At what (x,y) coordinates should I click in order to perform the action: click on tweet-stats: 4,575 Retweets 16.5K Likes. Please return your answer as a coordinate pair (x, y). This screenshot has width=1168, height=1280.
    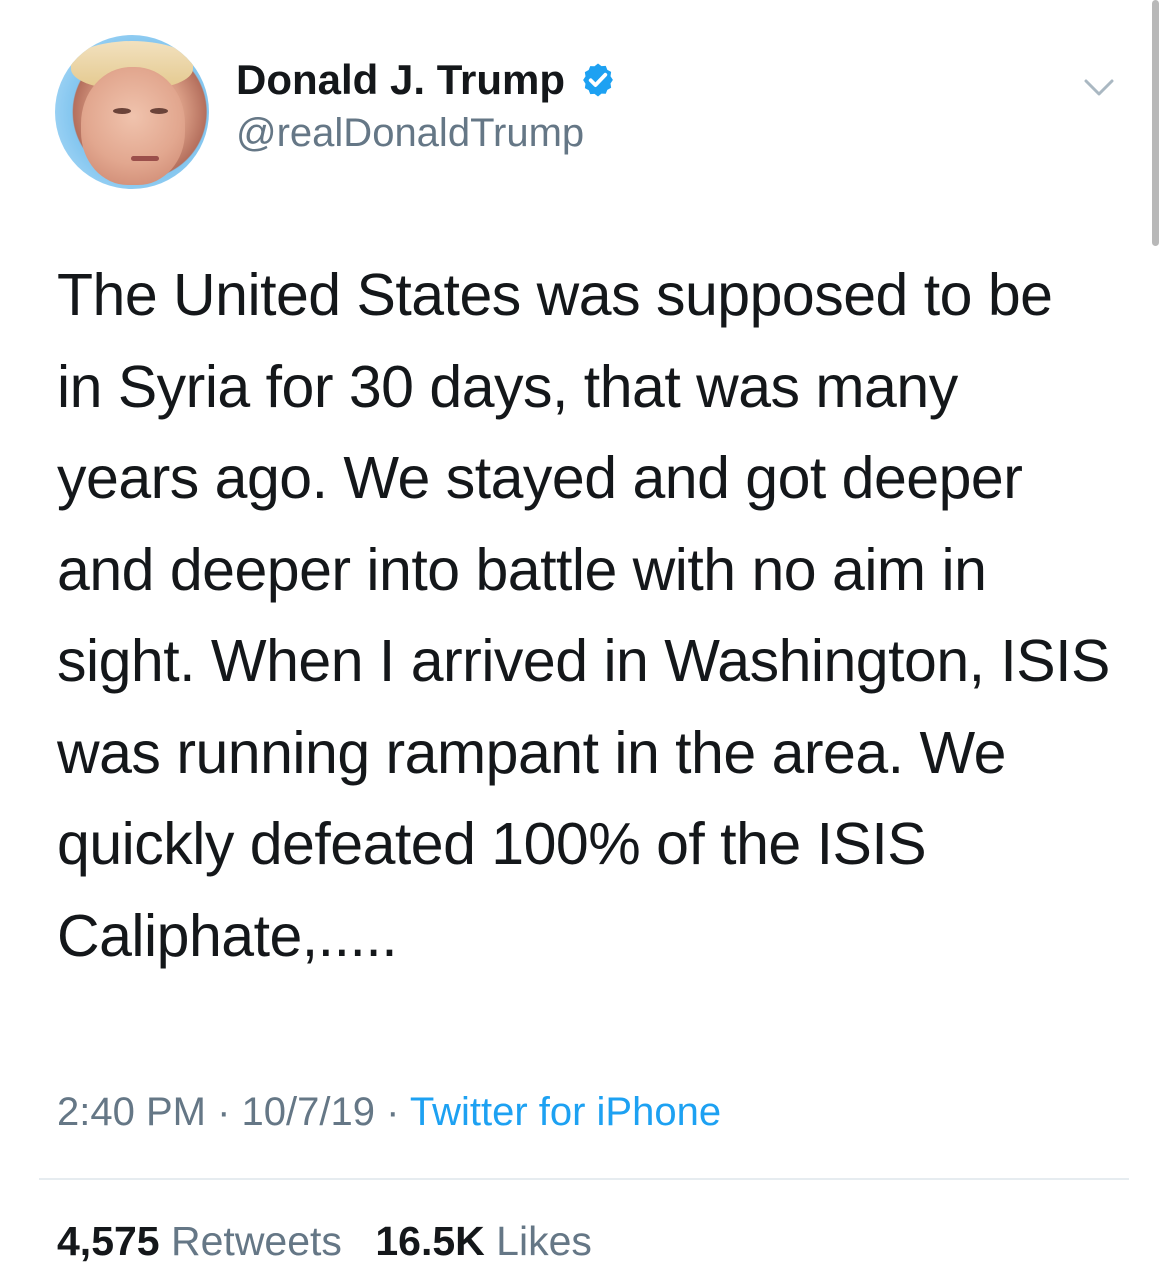
    Looking at the image, I should click on (324, 1241).